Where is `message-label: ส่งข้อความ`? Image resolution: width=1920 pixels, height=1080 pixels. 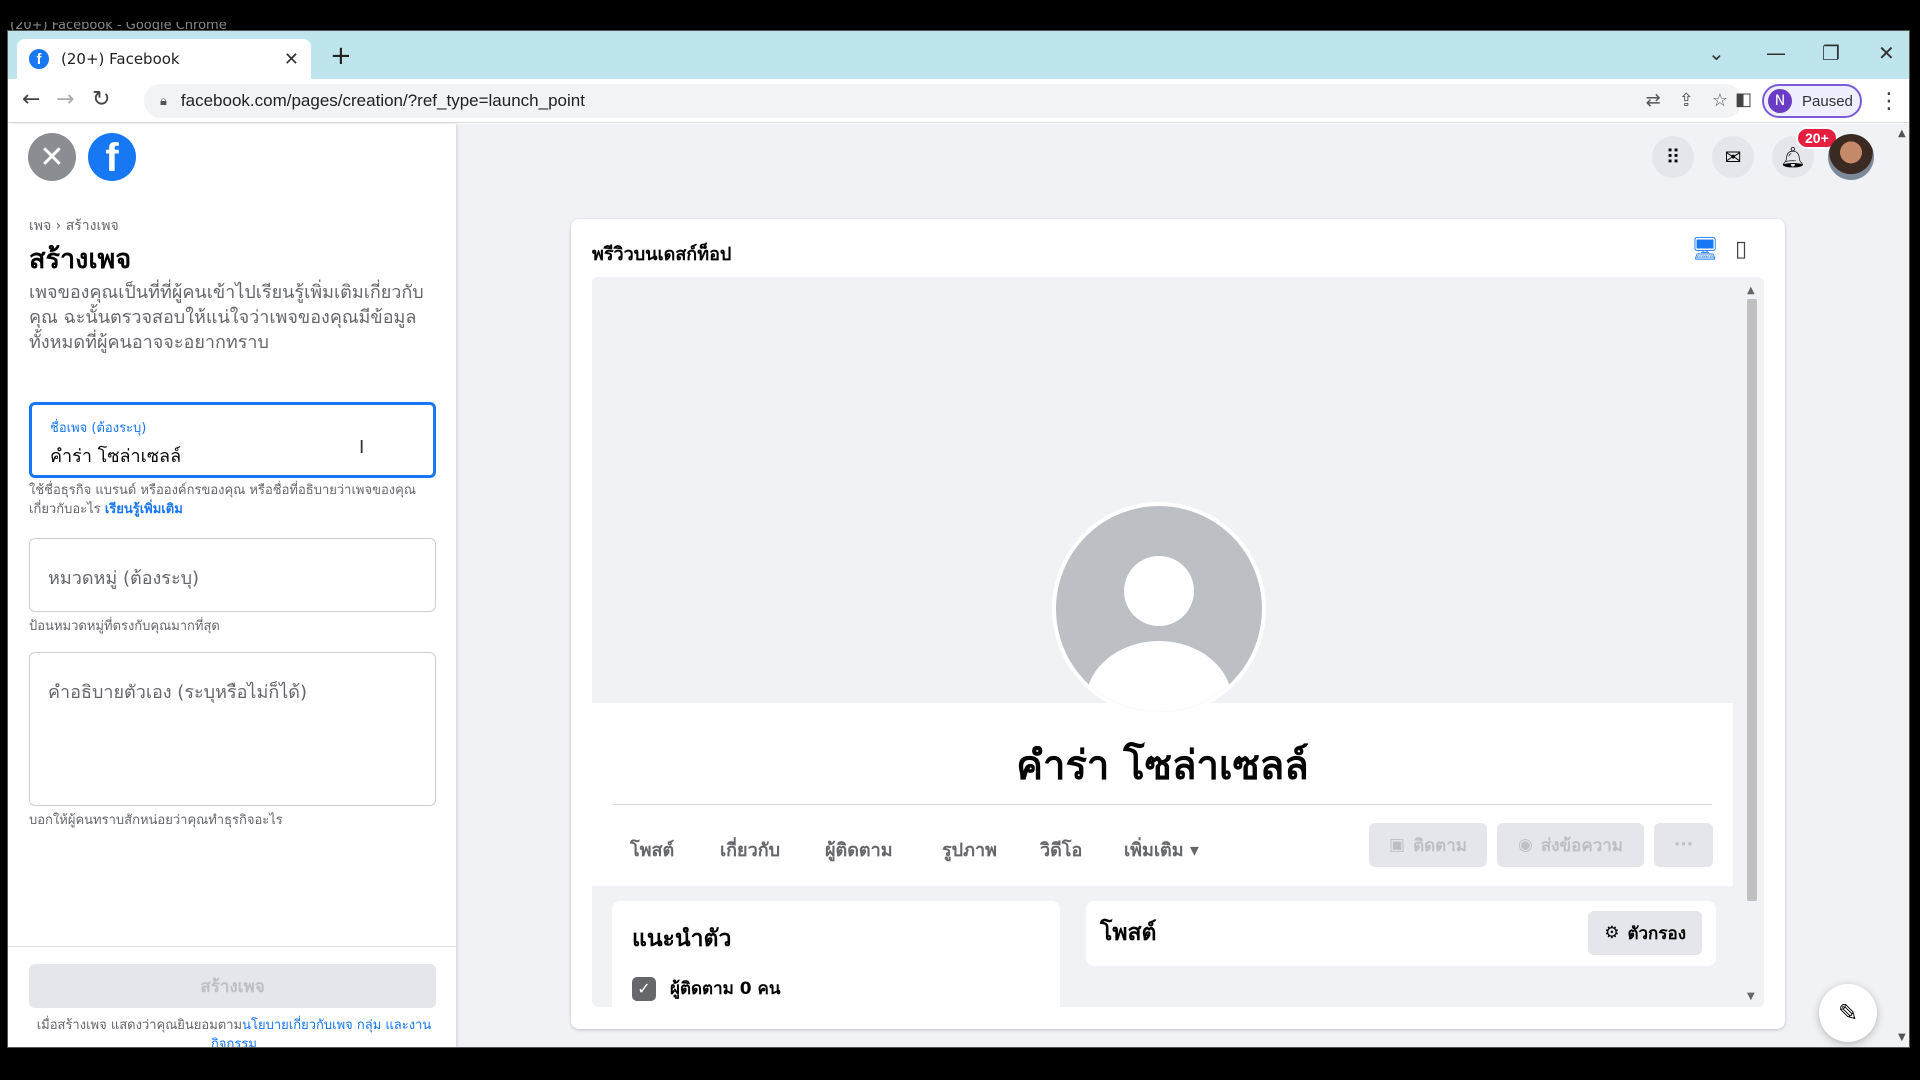
message-label: ส่งข้อความ is located at coordinates (1582, 845).